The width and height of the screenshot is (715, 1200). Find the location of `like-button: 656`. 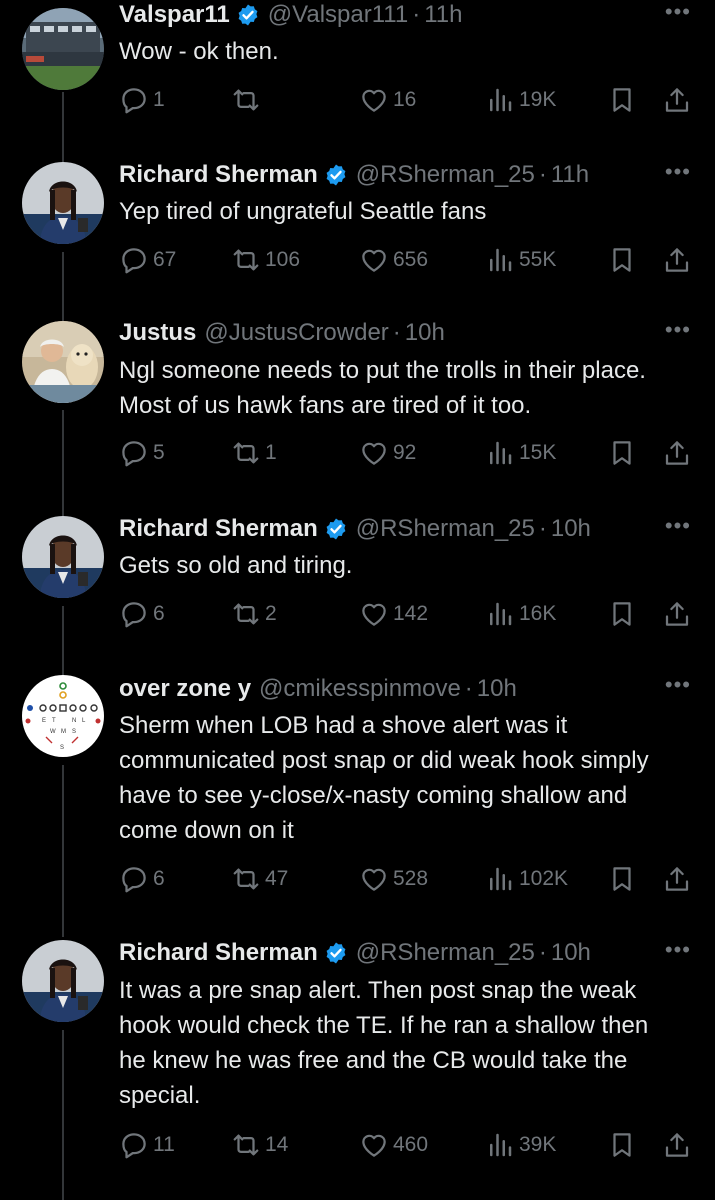

like-button: 656 is located at coordinates (393, 260).